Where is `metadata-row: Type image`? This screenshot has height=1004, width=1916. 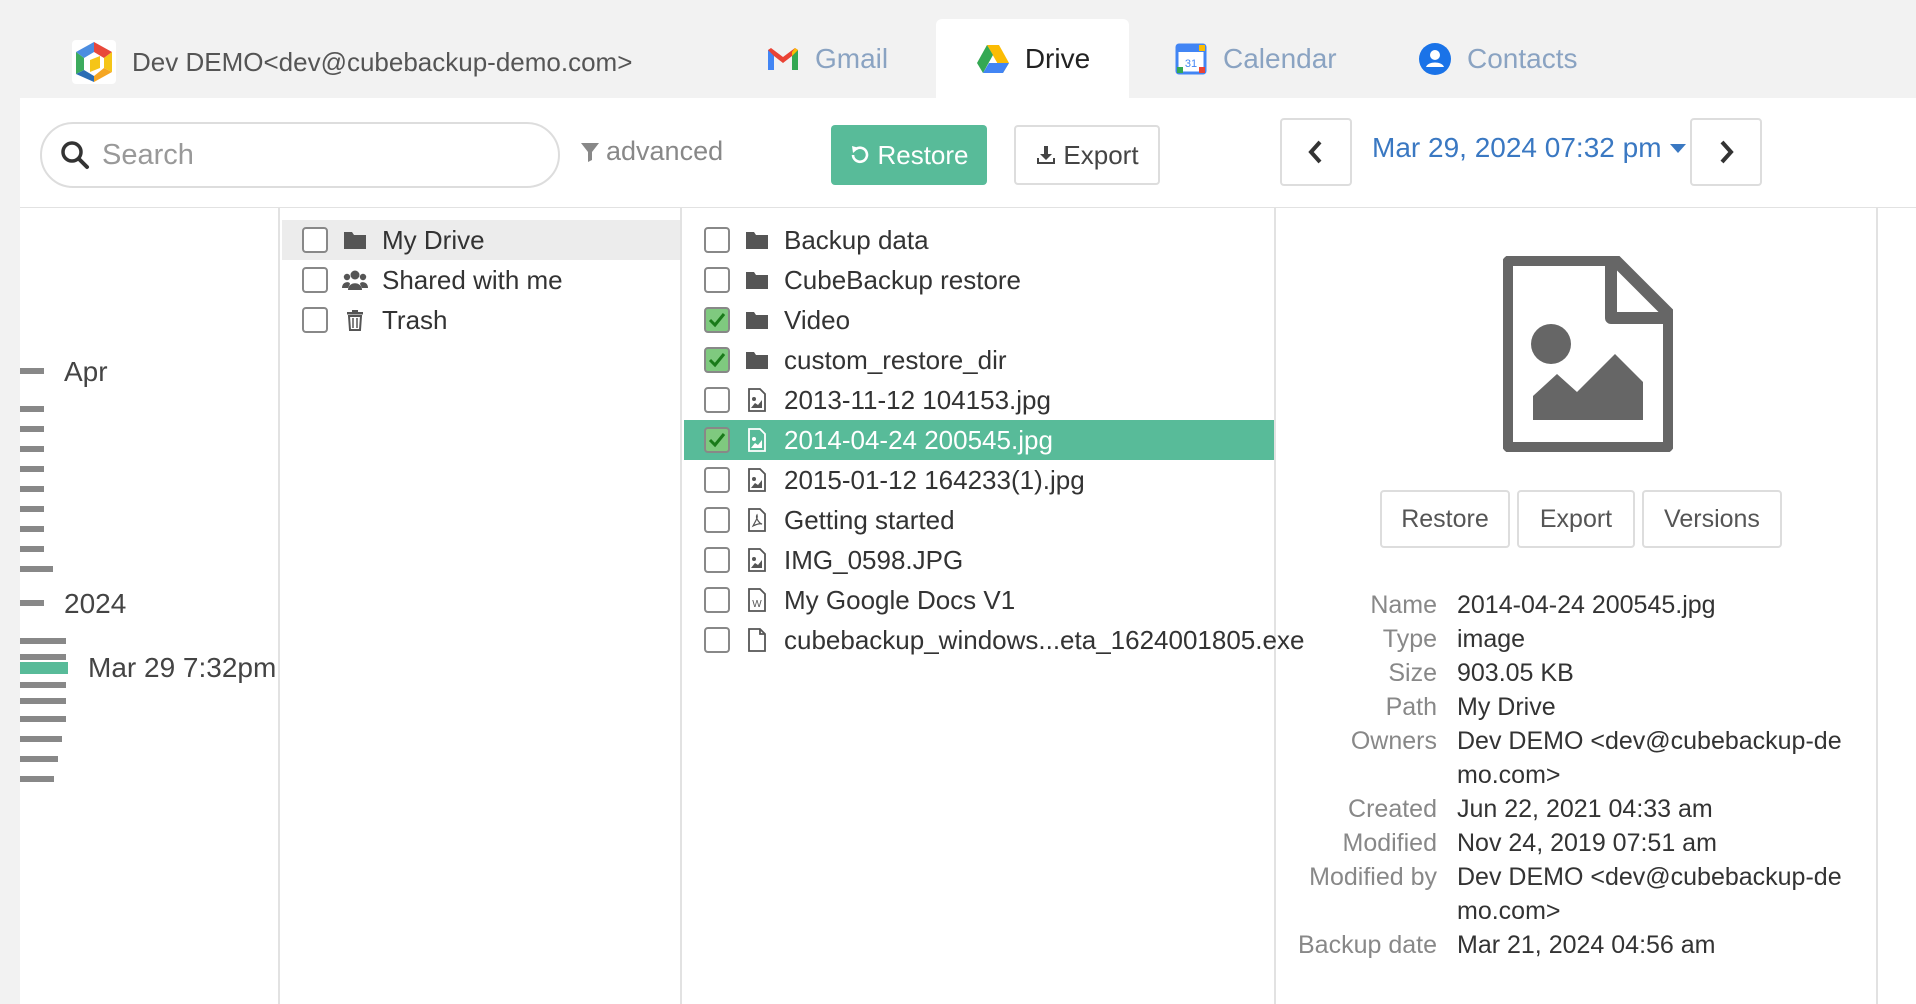 metadata-row: Type image is located at coordinates (1578, 639).